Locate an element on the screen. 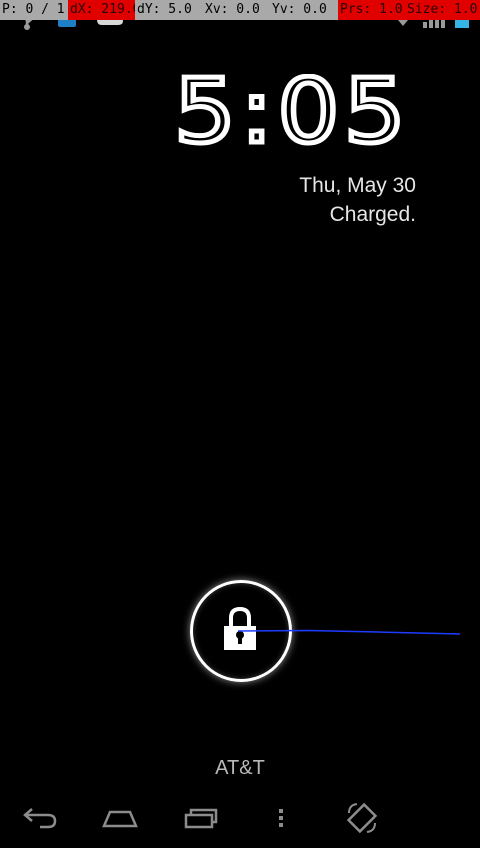 The width and height of the screenshot is (480, 848). carrier-label: AT&T is located at coordinates (240, 768).